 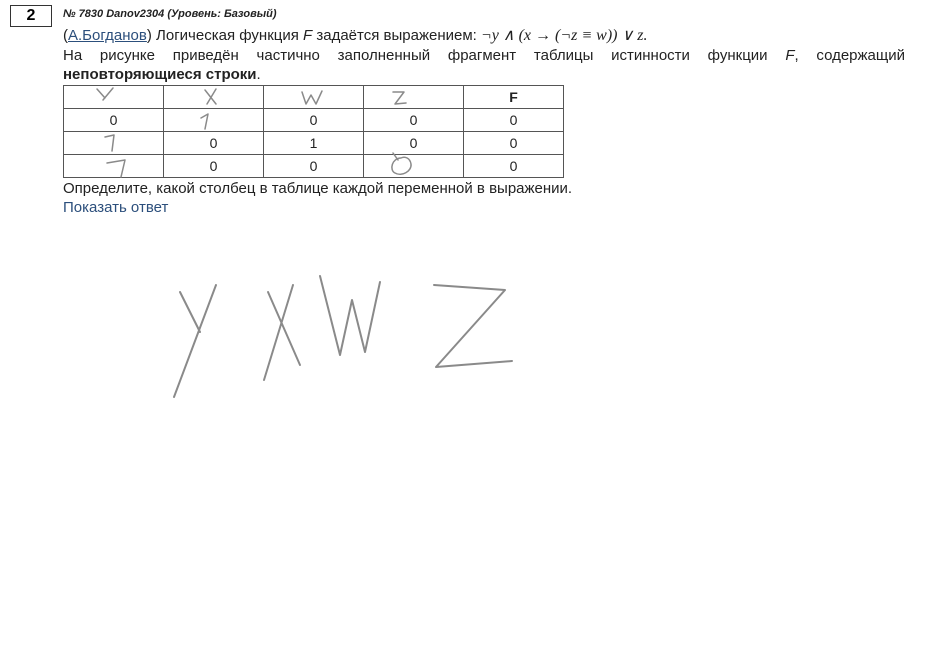 What do you see at coordinates (107, 35) in the screenshot?
I see `author-link: А.Богданов` at bounding box center [107, 35].